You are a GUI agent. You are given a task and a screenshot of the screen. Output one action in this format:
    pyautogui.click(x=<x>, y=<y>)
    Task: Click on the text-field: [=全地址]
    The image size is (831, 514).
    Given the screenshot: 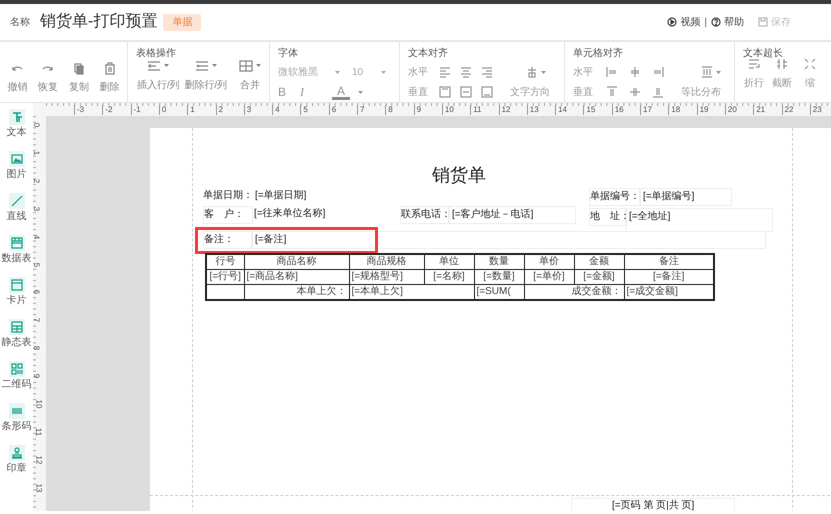 What is the action you would take?
    pyautogui.click(x=699, y=220)
    